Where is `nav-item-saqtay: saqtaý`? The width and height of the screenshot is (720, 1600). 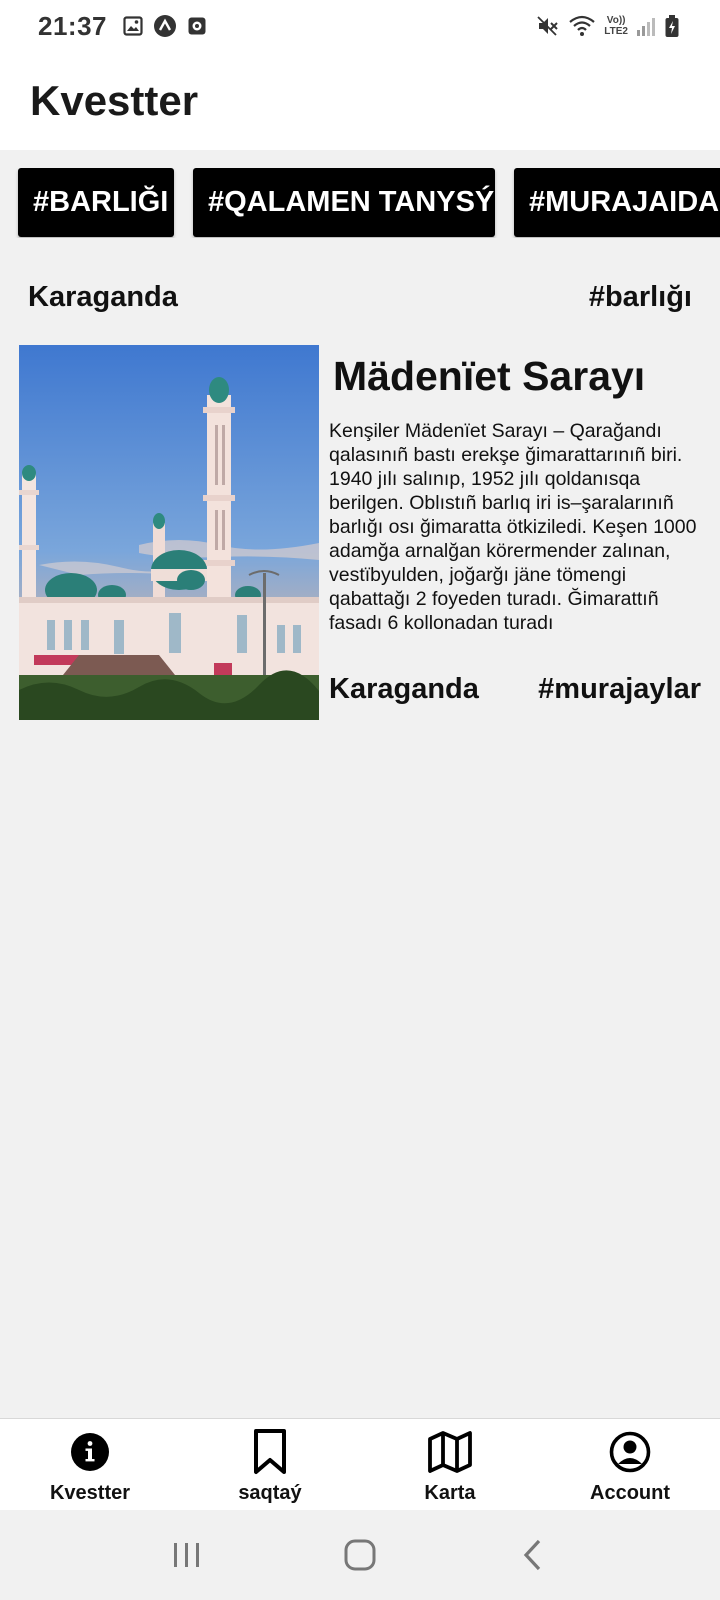 nav-item-saqtay: saqtaý is located at coordinates (270, 1465).